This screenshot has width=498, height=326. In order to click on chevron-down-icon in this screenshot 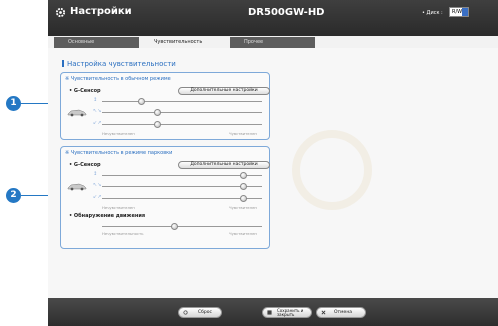, I will do `click(465, 12)`.